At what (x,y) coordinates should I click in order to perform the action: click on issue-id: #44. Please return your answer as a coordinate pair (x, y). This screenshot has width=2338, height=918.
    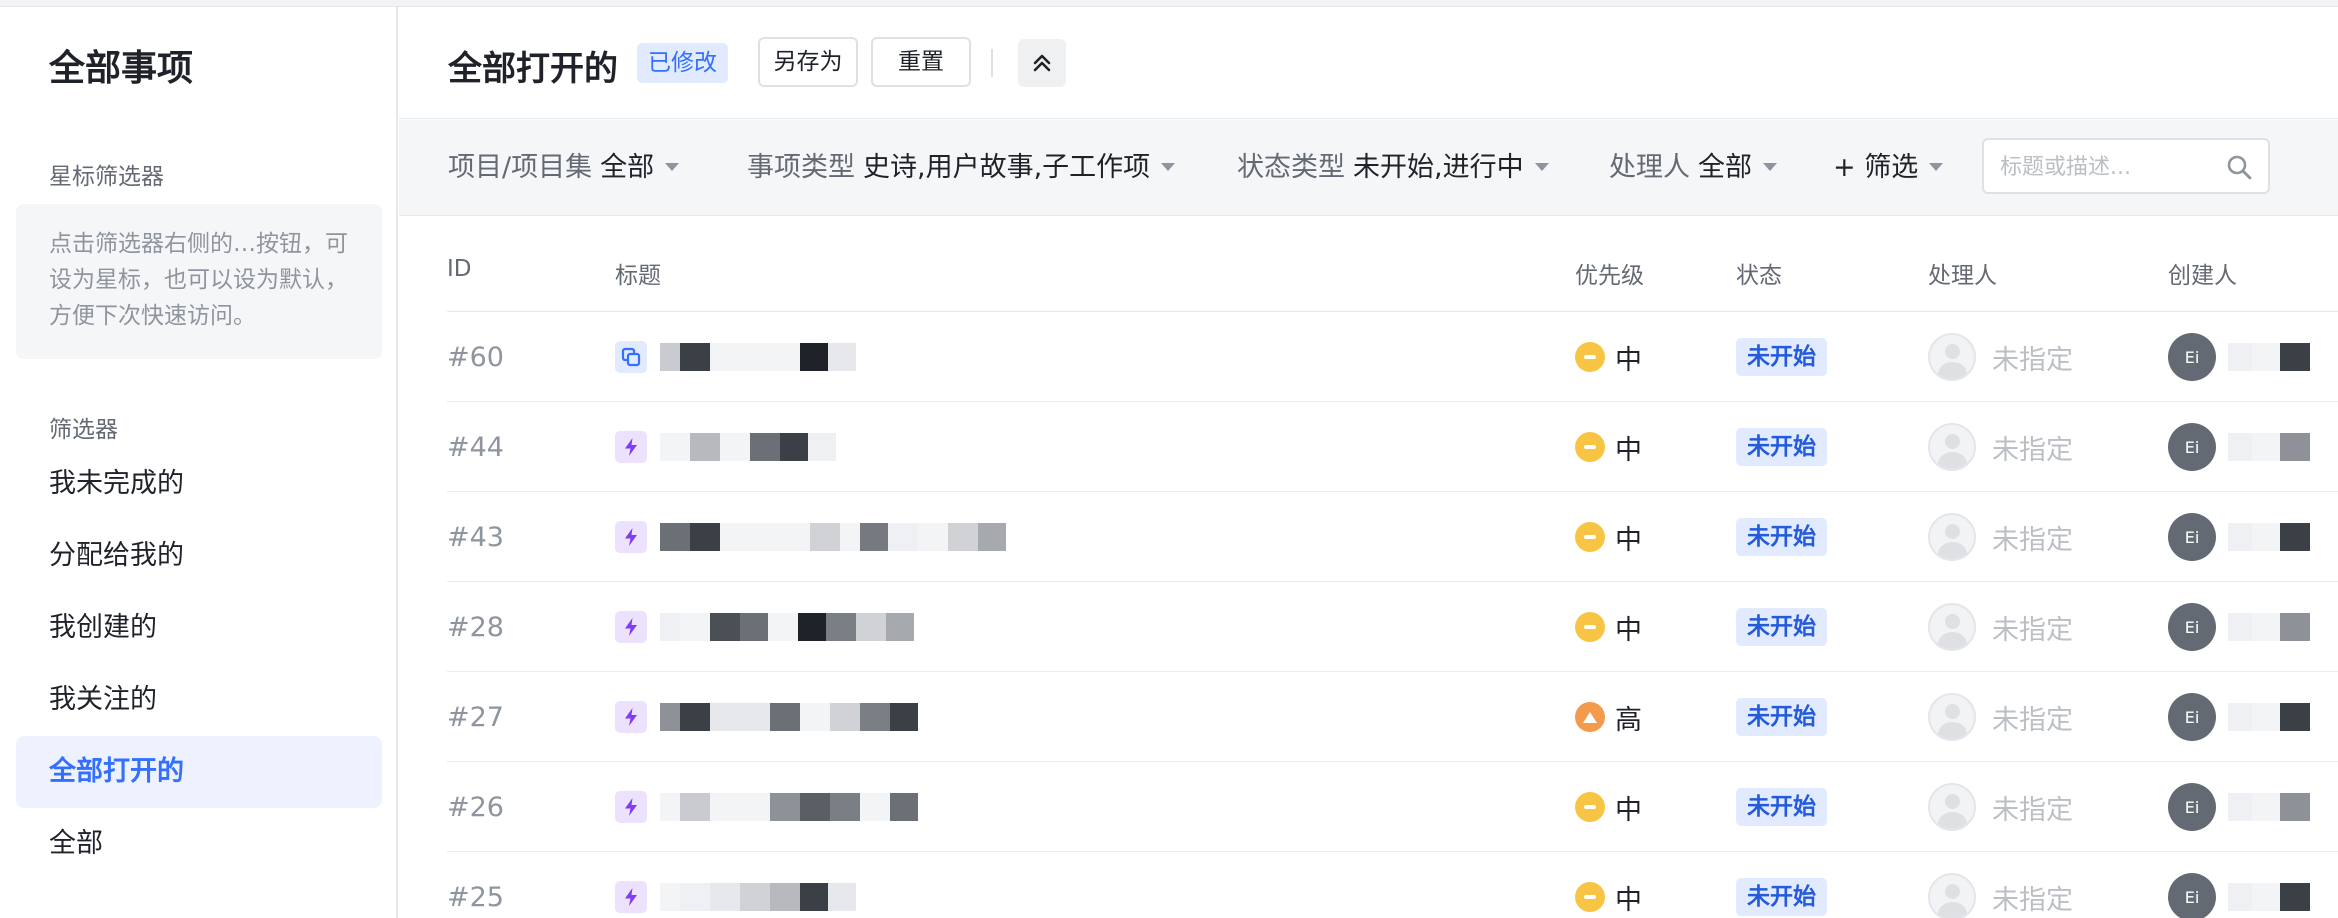
    Looking at the image, I should click on (475, 447).